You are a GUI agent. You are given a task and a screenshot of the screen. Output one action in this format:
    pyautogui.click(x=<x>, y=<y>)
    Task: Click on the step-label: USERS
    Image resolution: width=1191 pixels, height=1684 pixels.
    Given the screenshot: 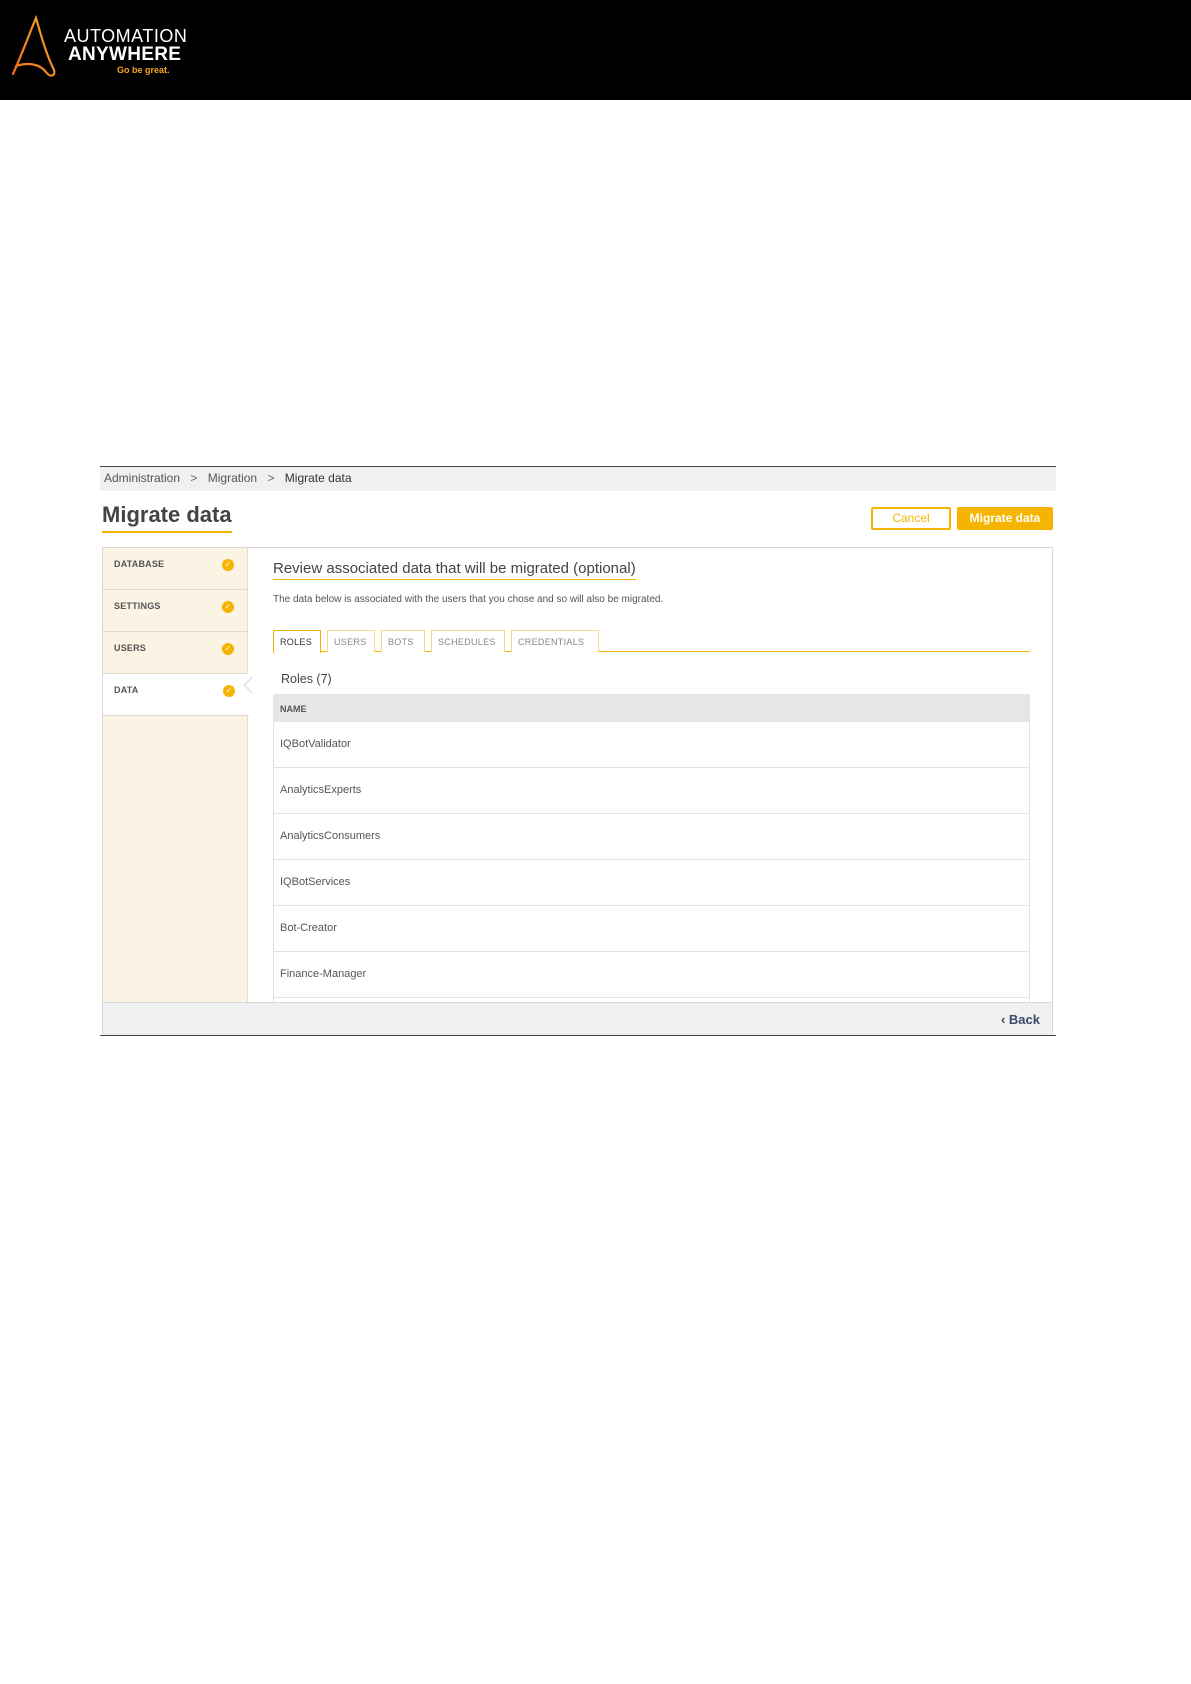 What is the action you would take?
    pyautogui.click(x=130, y=648)
    